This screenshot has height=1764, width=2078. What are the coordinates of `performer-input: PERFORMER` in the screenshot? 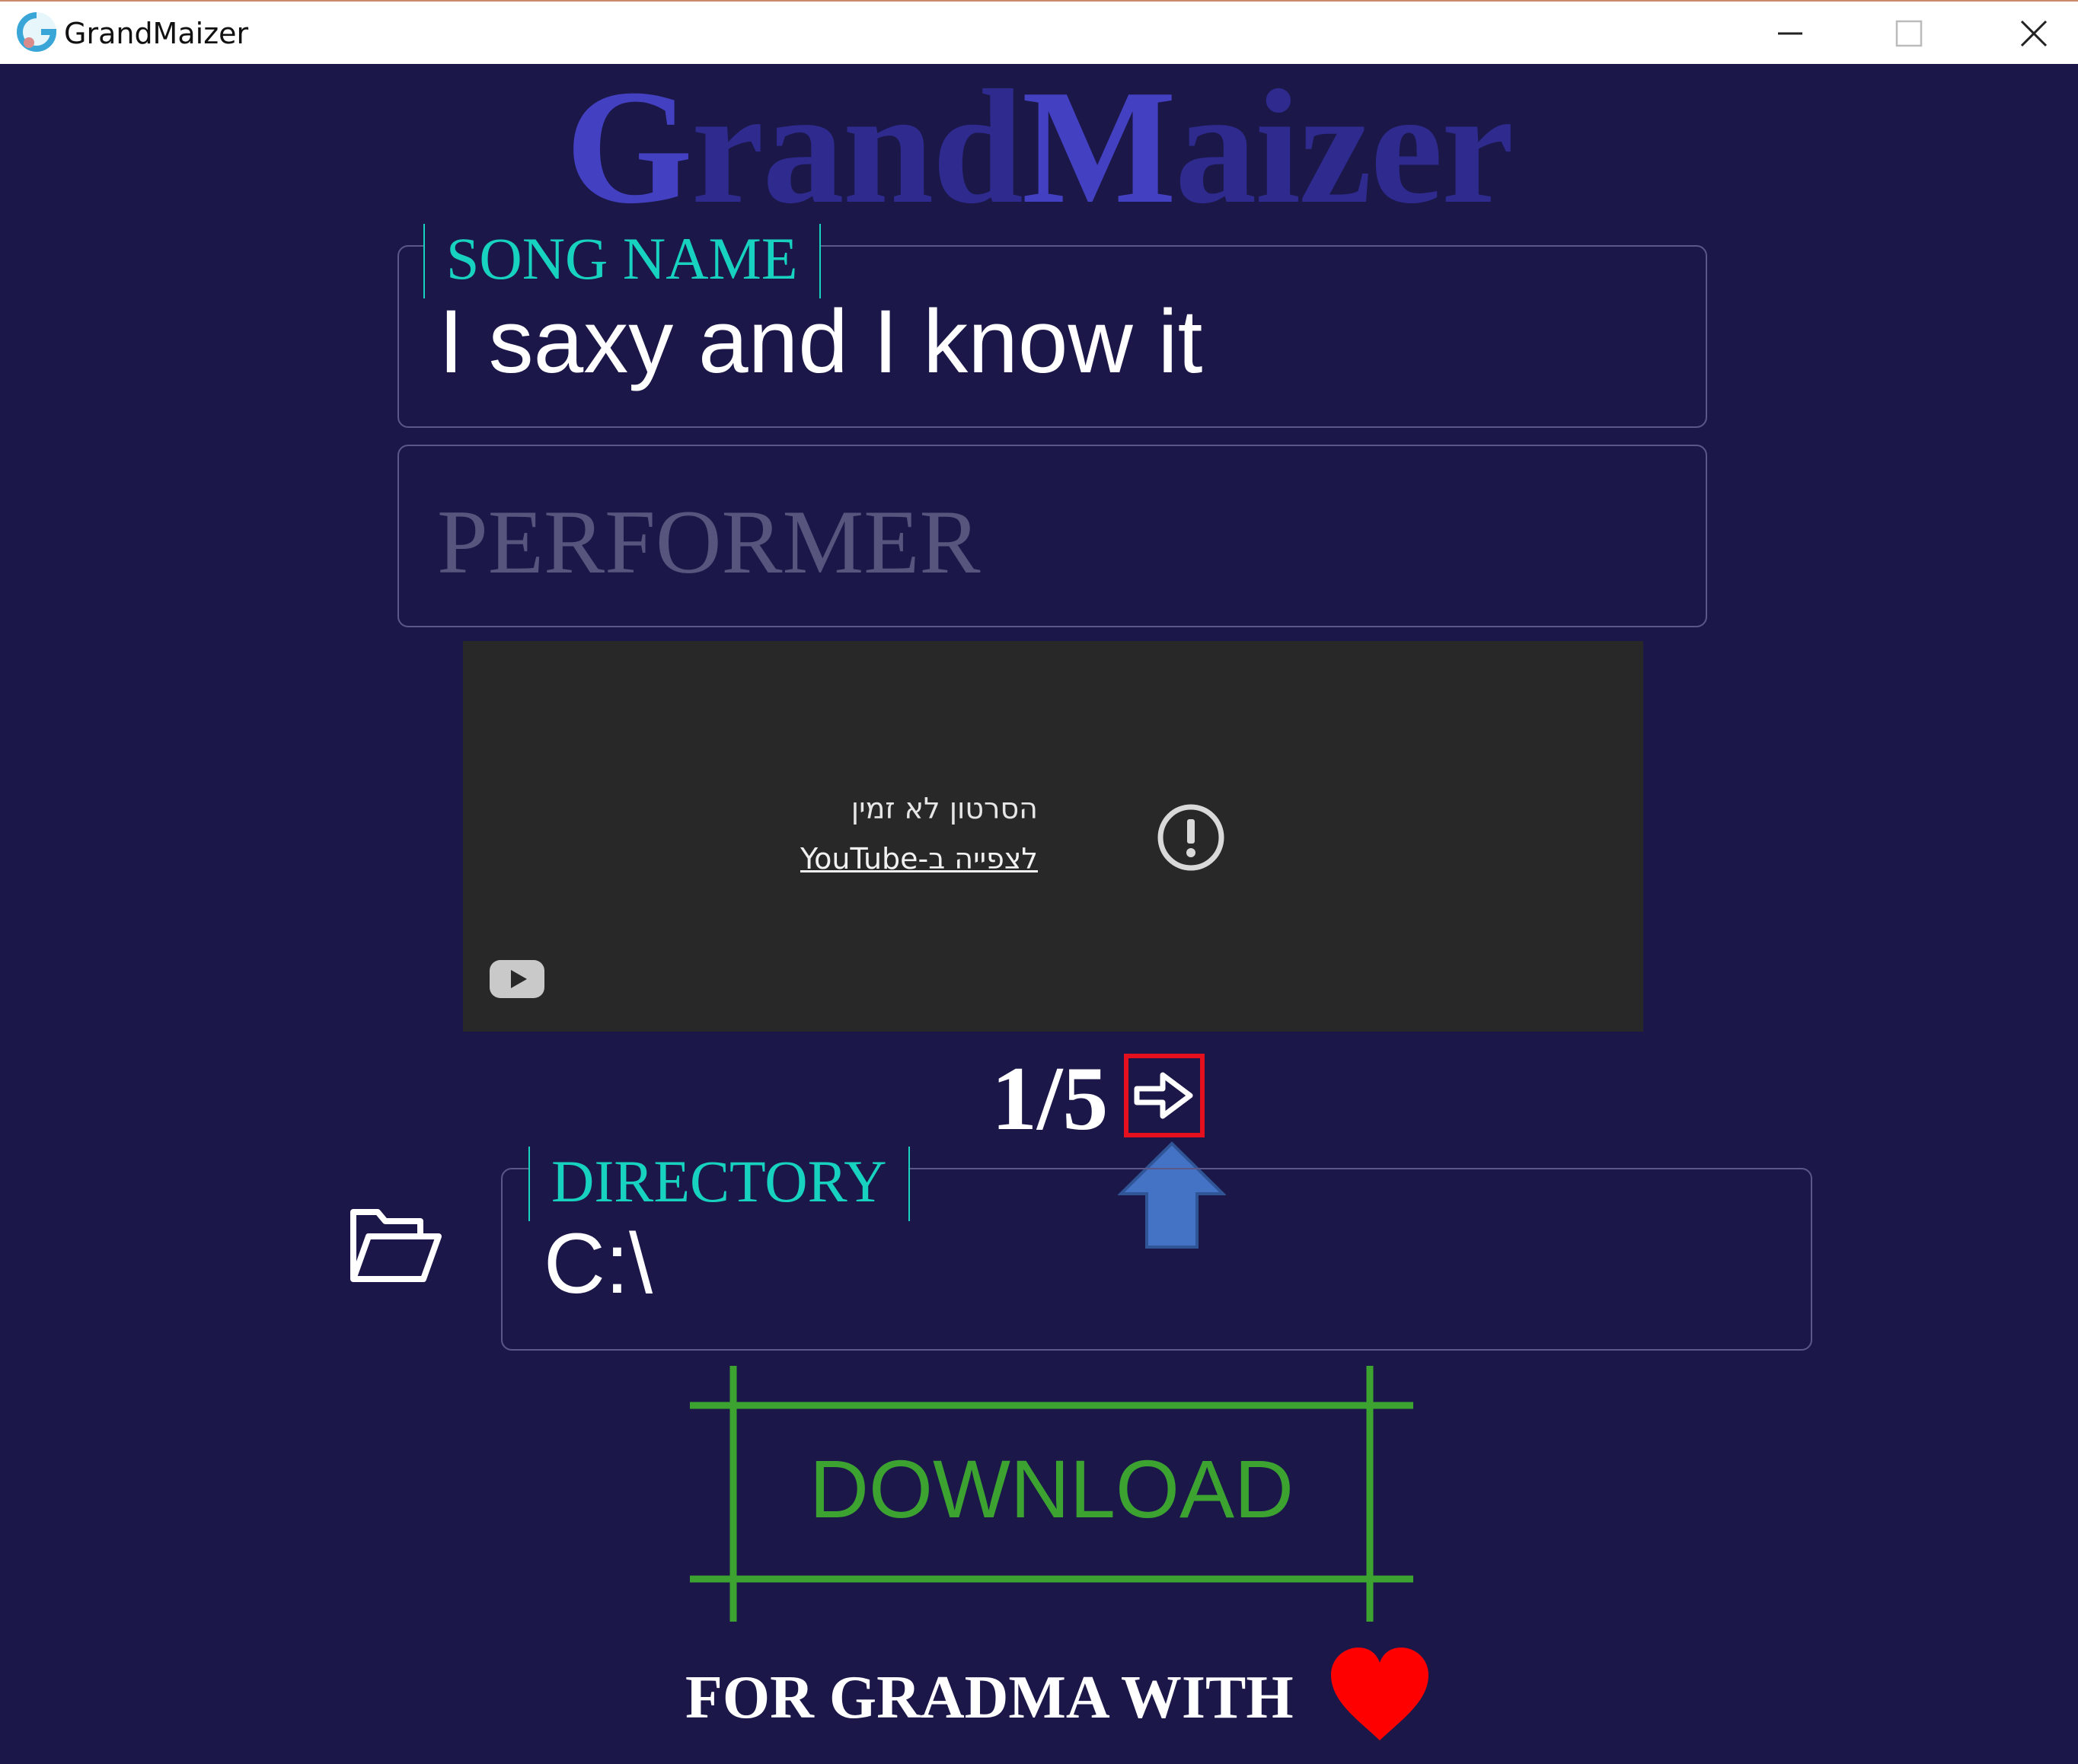 It's located at (709, 542).